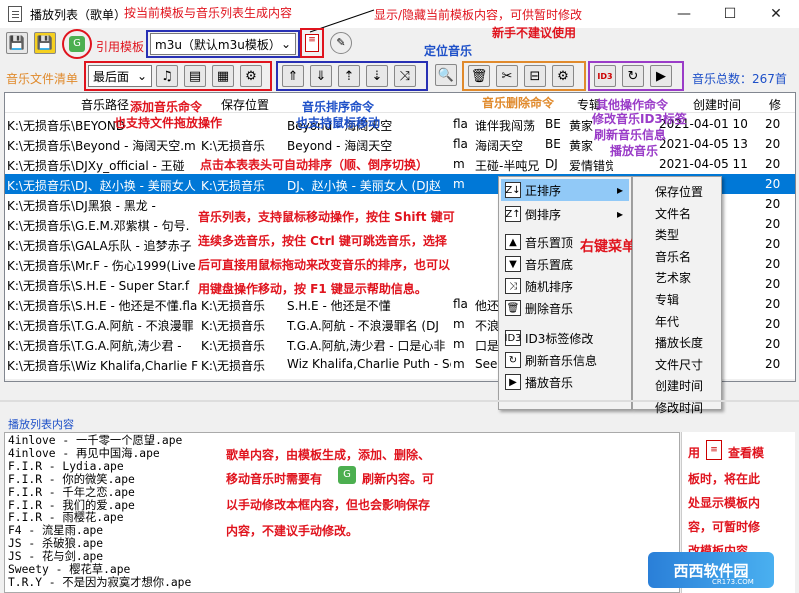 This screenshot has height=593, width=799. Describe the element at coordinates (513, 338) in the screenshot. I see `menu-item-icon: ID3` at that location.